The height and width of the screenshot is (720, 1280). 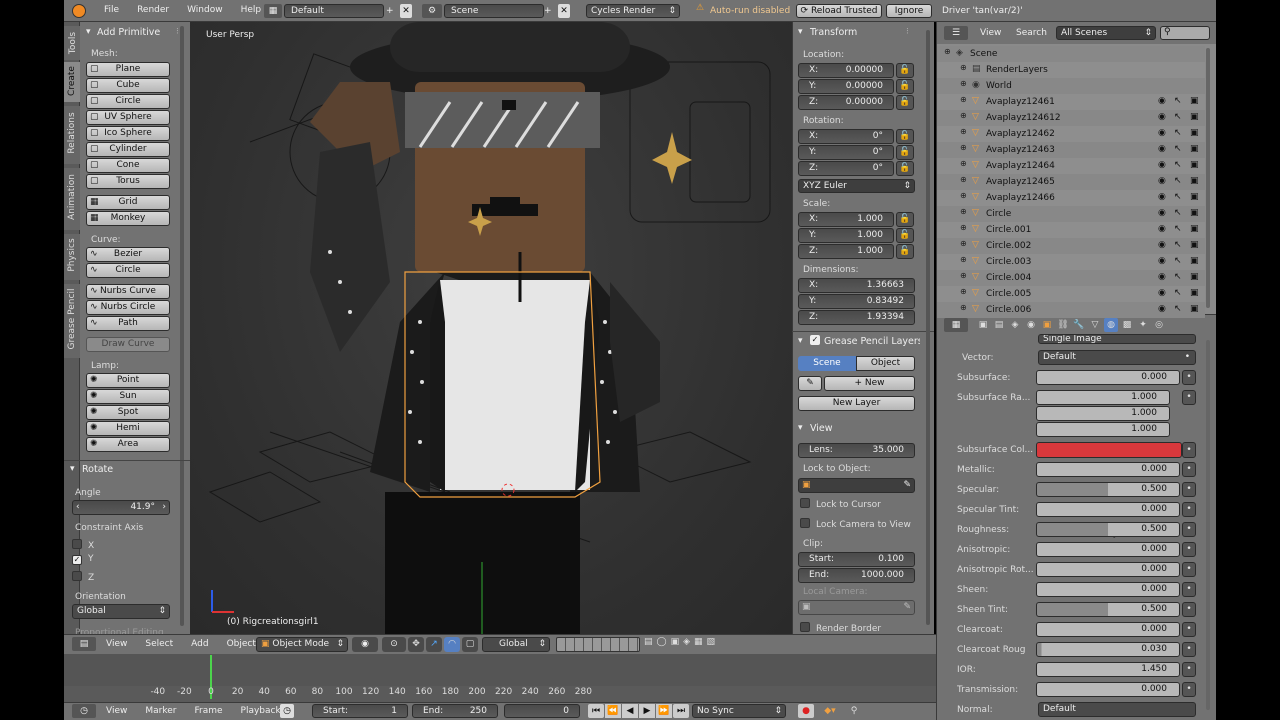 What do you see at coordinates (83, 545) in the screenshot?
I see `axis-x-checkbox: X` at bounding box center [83, 545].